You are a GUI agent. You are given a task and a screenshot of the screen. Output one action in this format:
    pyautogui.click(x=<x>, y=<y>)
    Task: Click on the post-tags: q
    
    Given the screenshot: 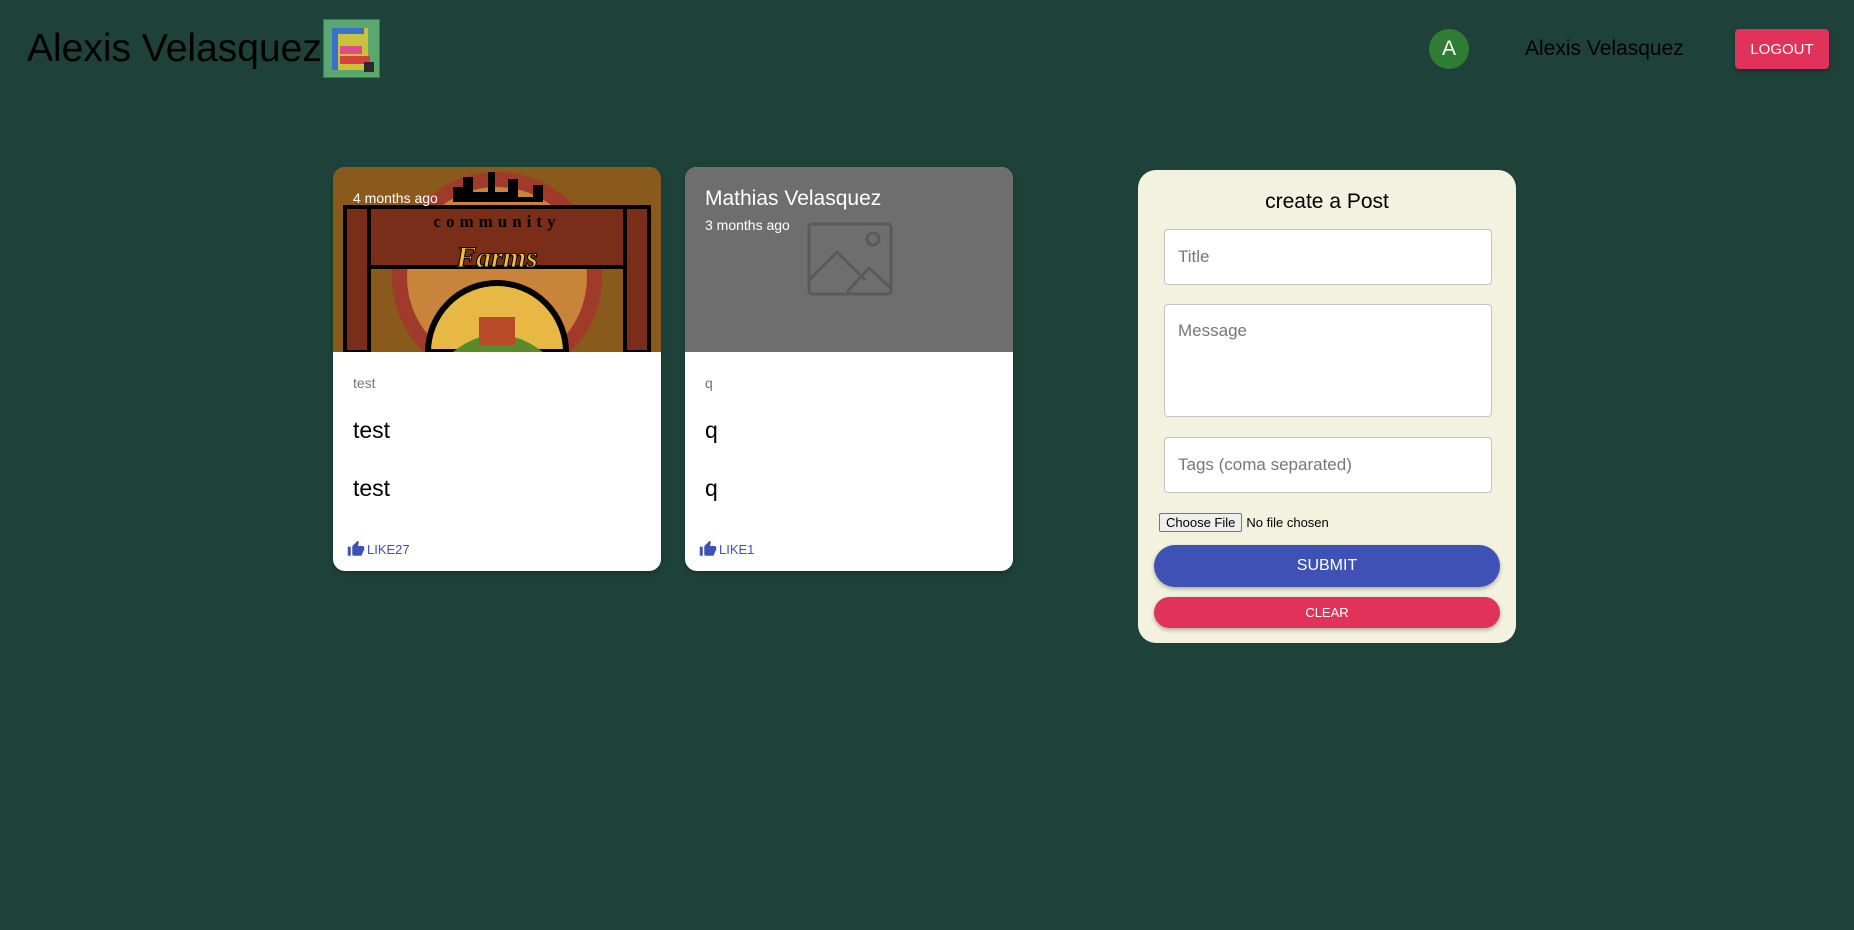 What is the action you would take?
    pyautogui.click(x=709, y=383)
    